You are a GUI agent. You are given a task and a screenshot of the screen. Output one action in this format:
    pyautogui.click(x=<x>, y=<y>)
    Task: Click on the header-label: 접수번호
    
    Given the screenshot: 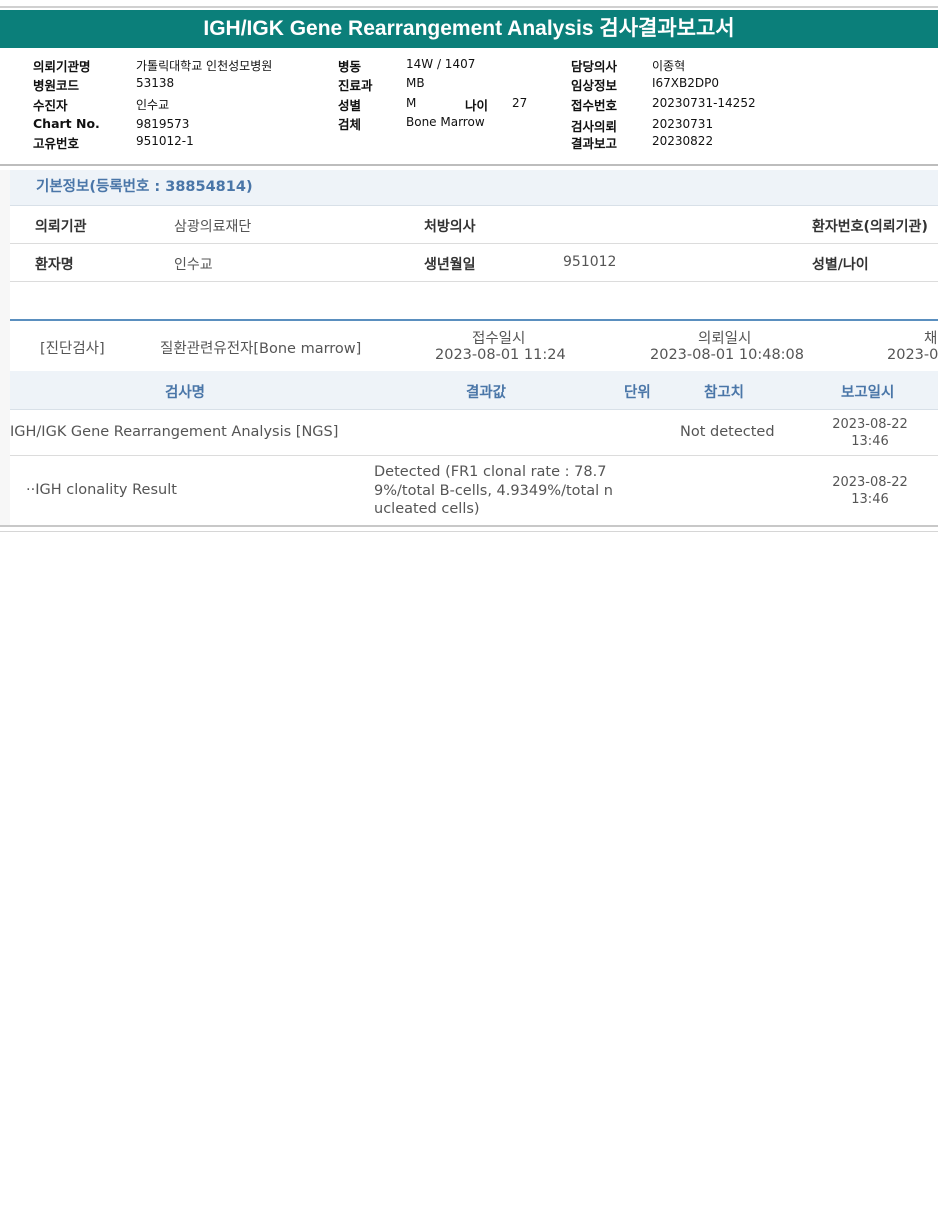 What is the action you would take?
    pyautogui.click(x=594, y=105)
    